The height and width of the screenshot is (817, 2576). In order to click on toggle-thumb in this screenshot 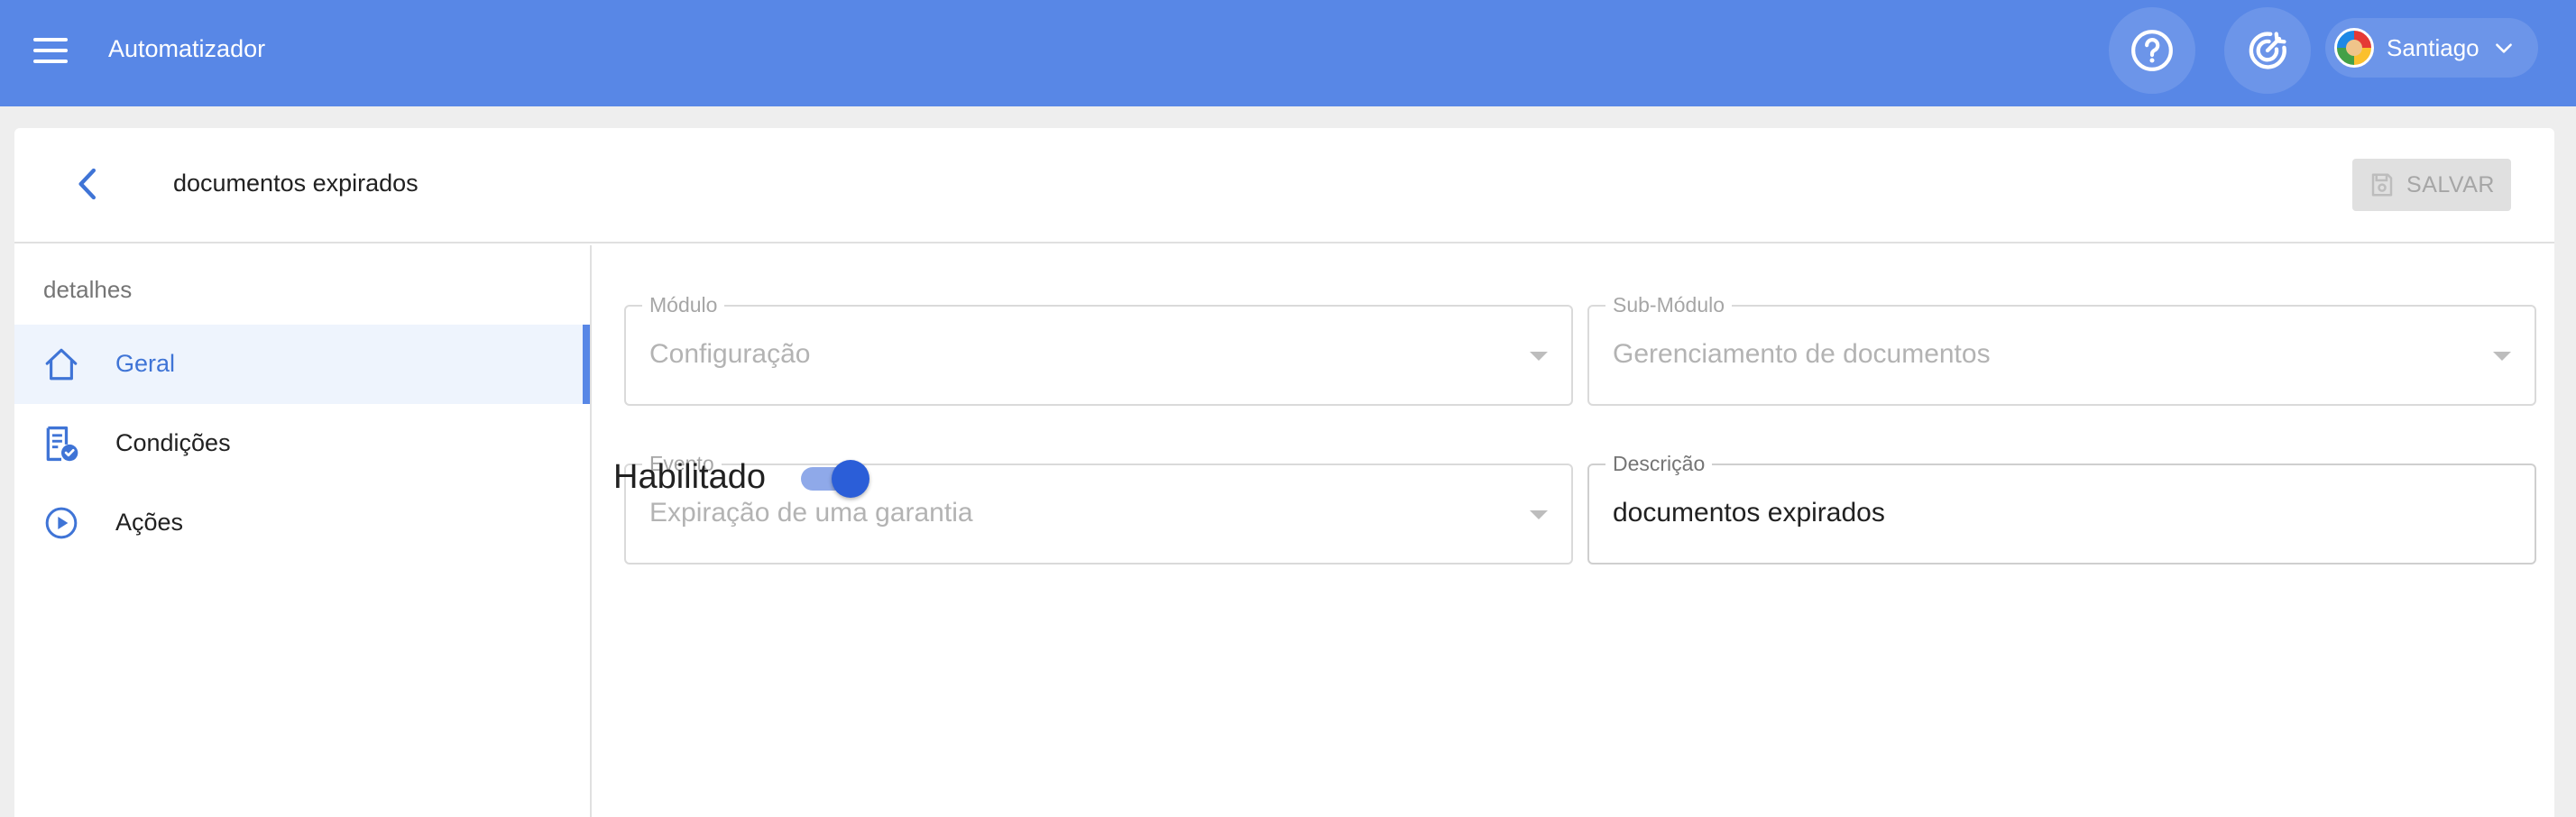, I will do `click(851, 479)`.